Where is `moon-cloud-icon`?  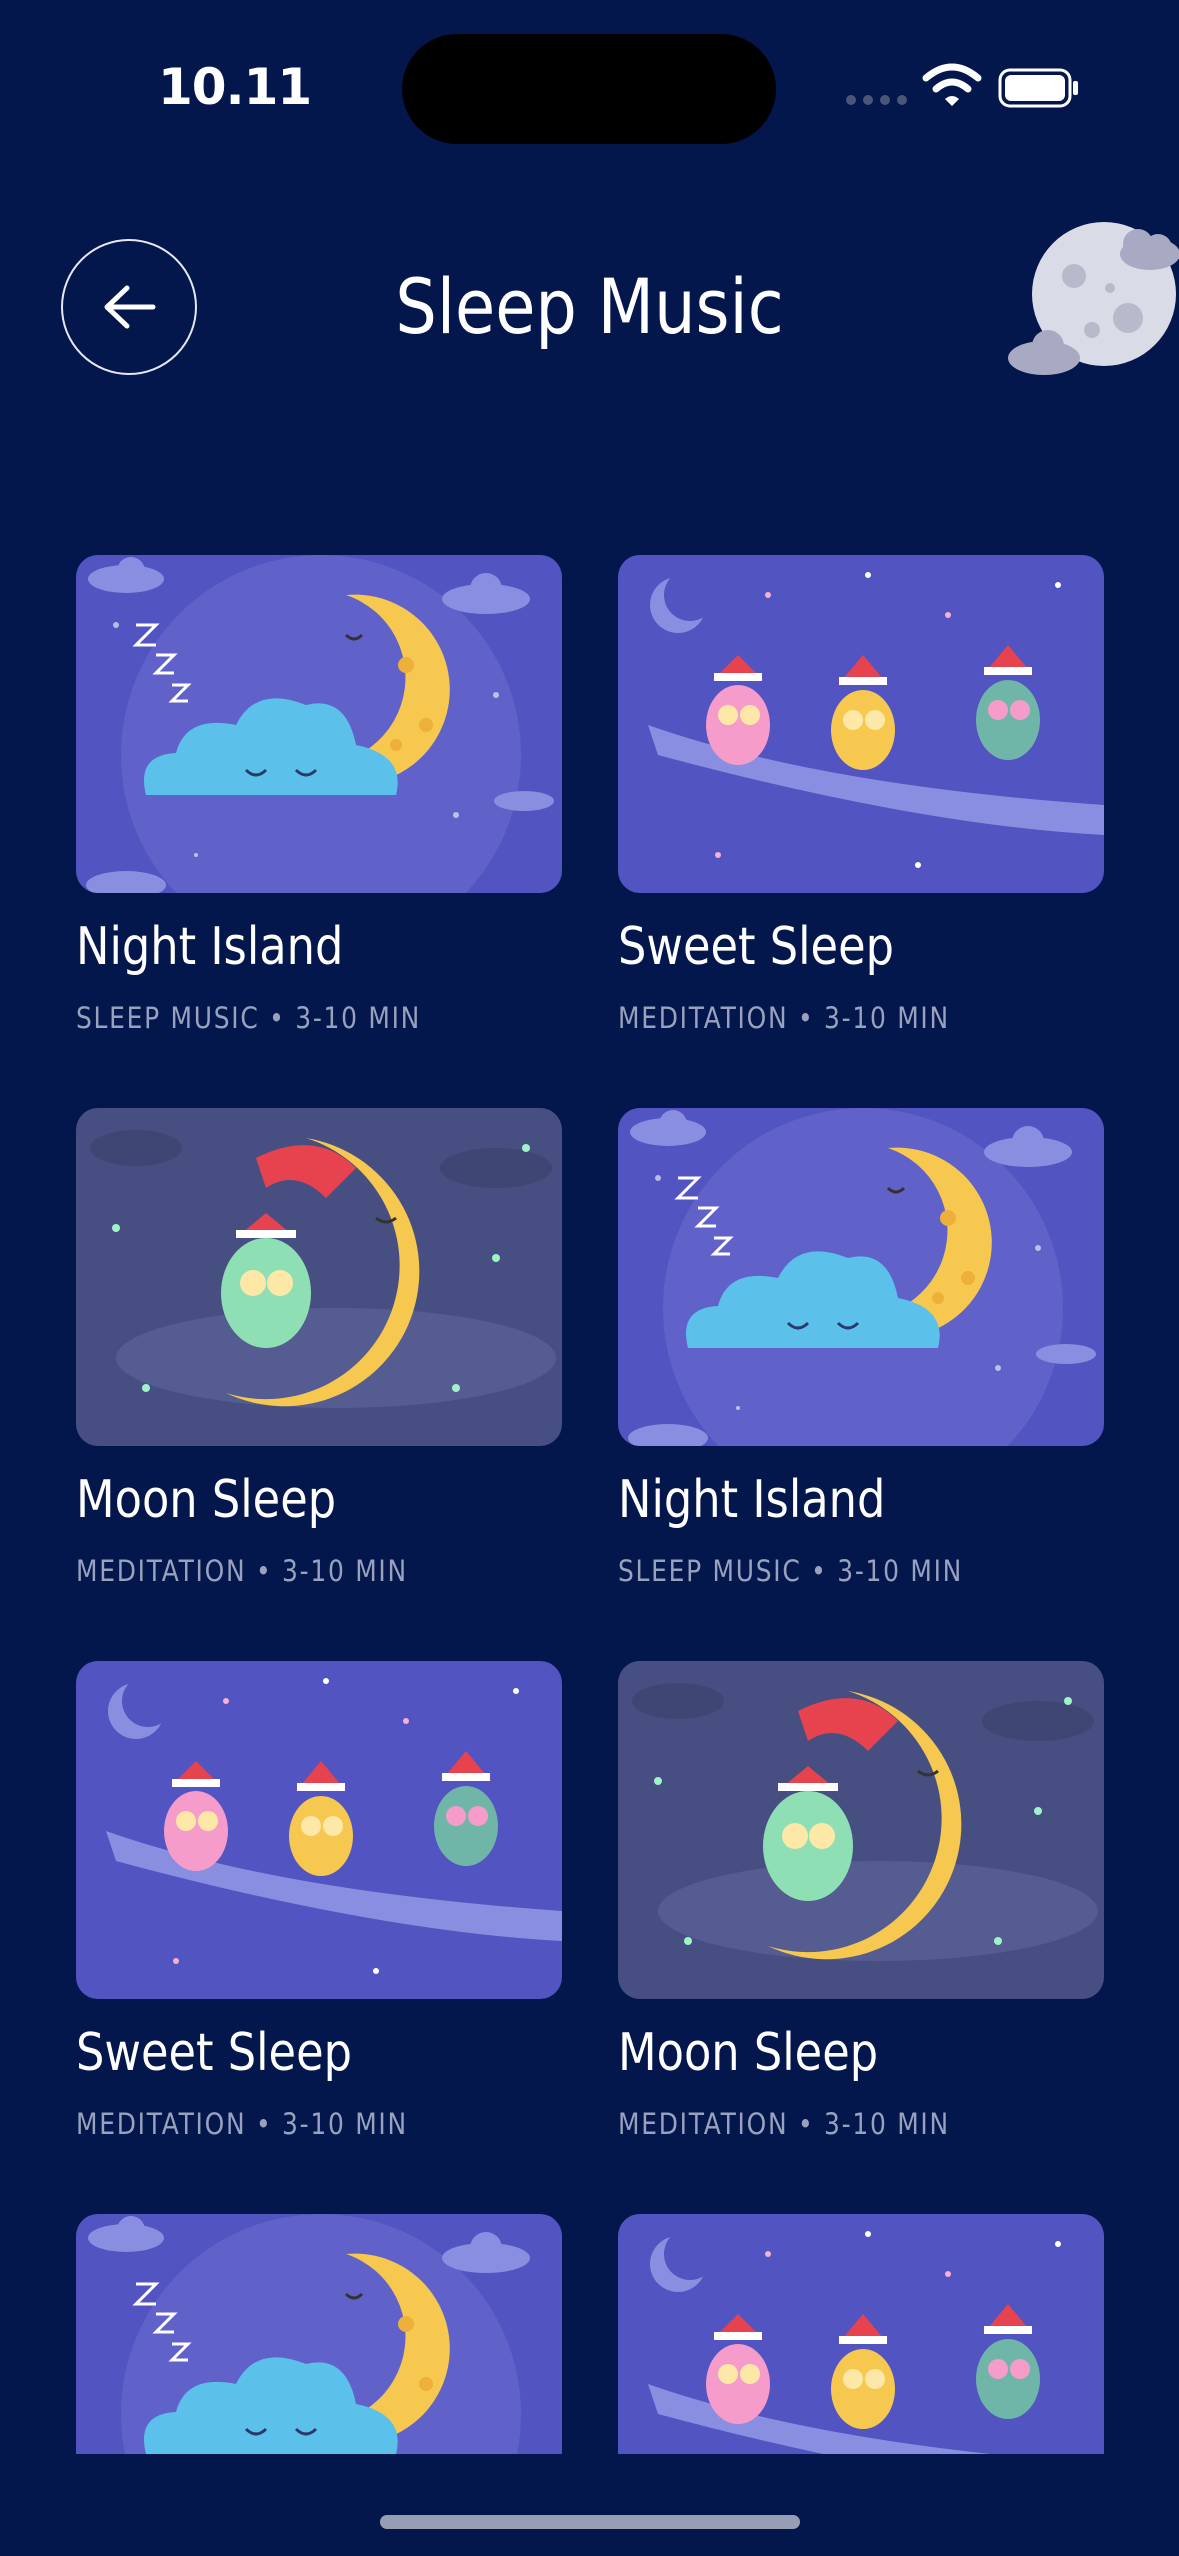
moon-cloud-icon is located at coordinates (1093, 298).